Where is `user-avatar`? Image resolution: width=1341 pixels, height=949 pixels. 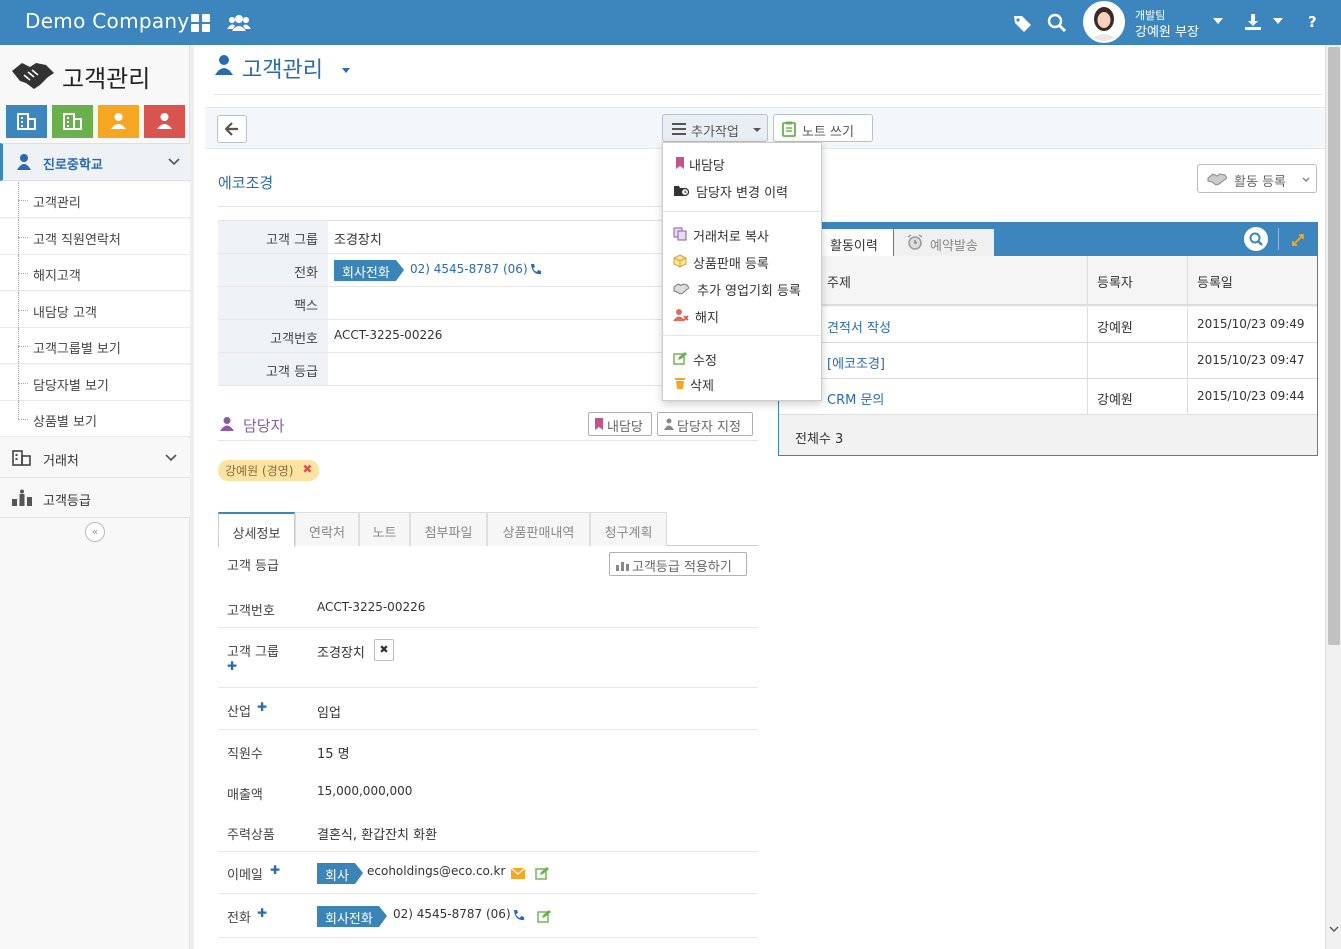 user-avatar is located at coordinates (1104, 22).